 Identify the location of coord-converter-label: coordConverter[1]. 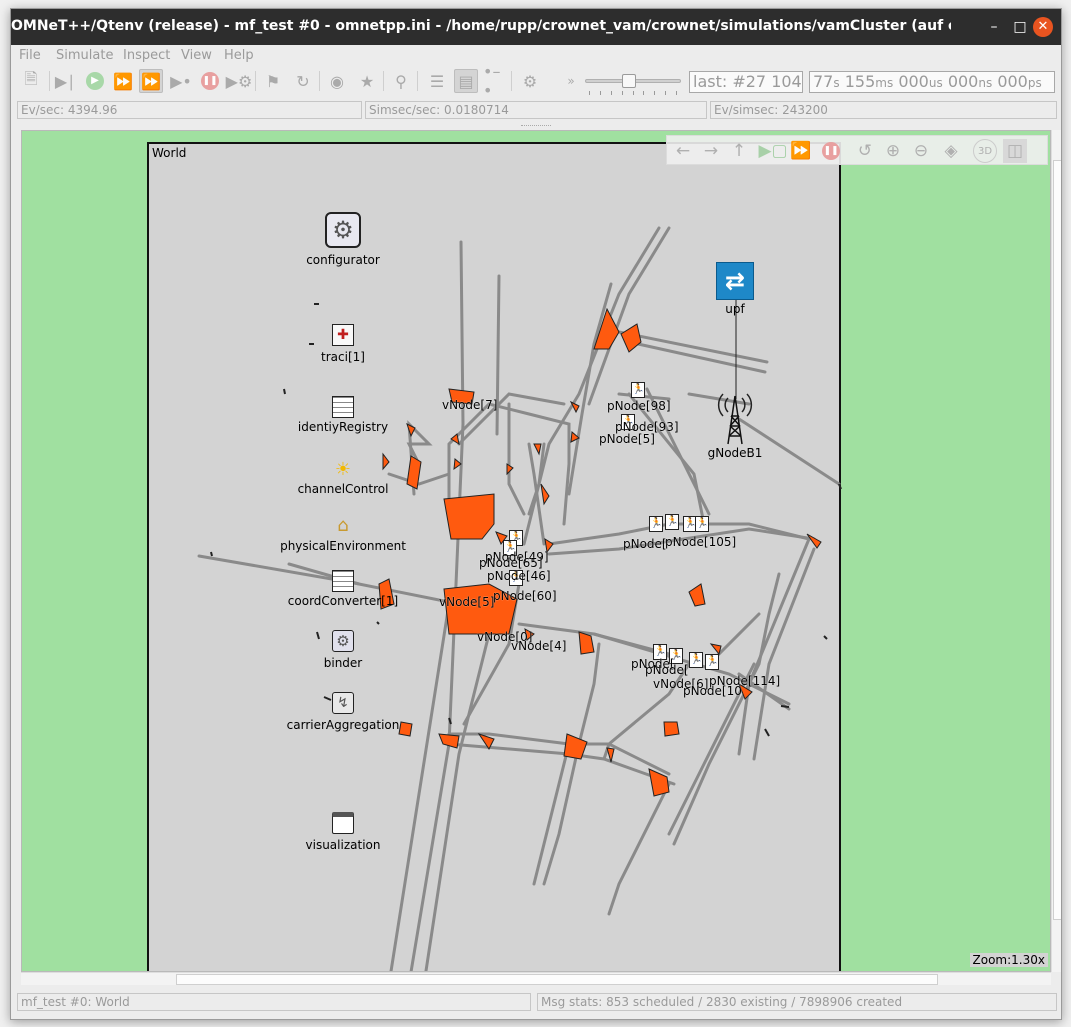
(343, 601).